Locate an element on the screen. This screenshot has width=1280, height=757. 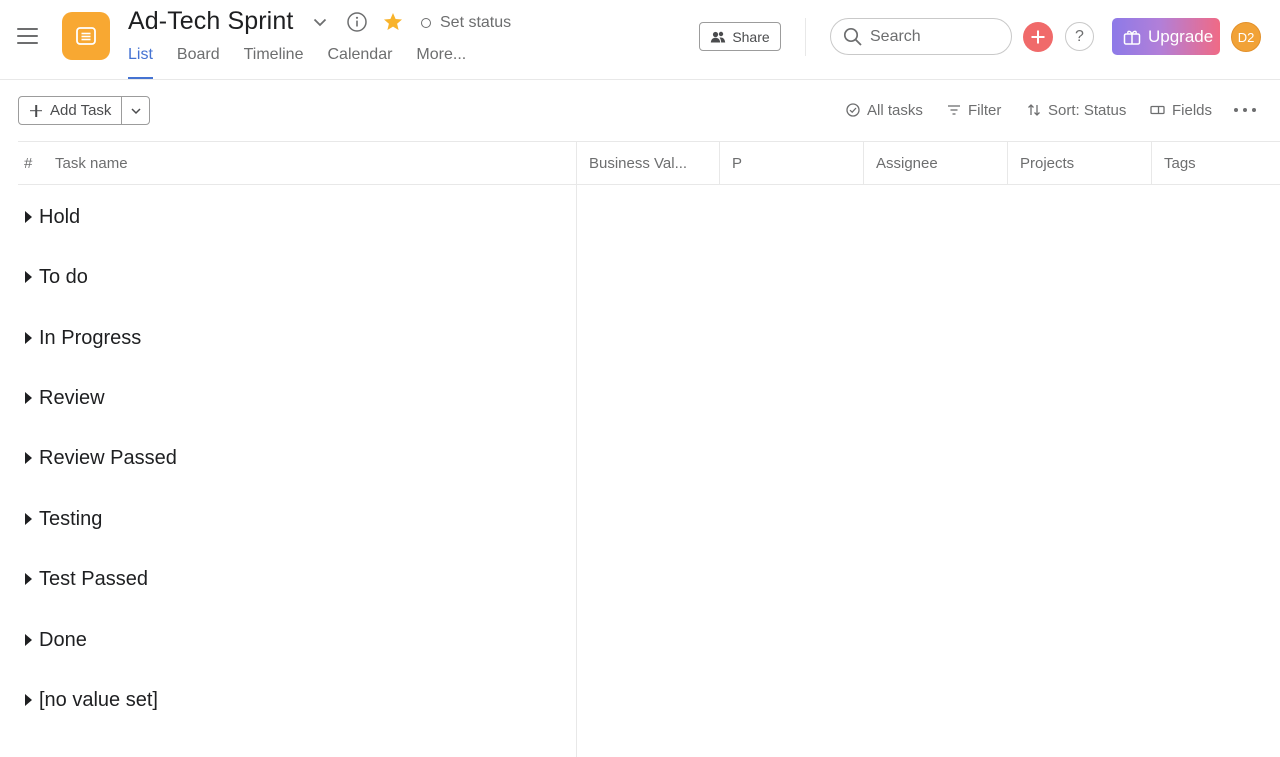
column-task-name: Task name is located at coordinates (91, 163).